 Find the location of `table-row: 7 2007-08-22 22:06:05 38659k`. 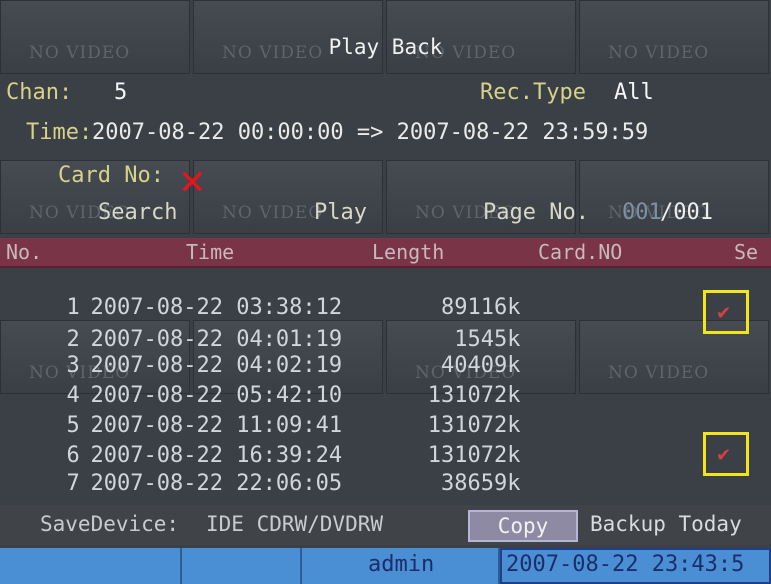

table-row: 7 2007-08-22 22:06:05 38659k is located at coordinates (280, 471).